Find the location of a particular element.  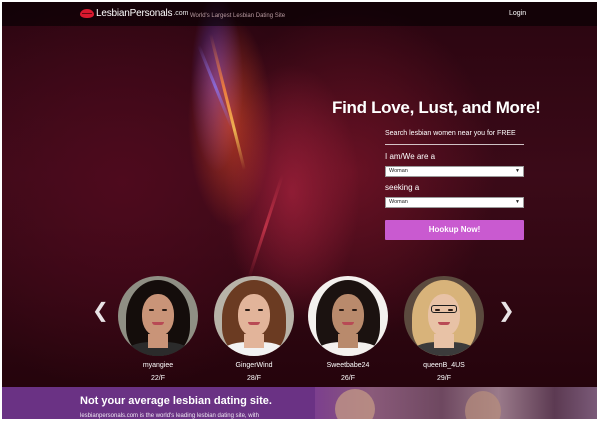

iam-select-value: Woman is located at coordinates (398, 171).